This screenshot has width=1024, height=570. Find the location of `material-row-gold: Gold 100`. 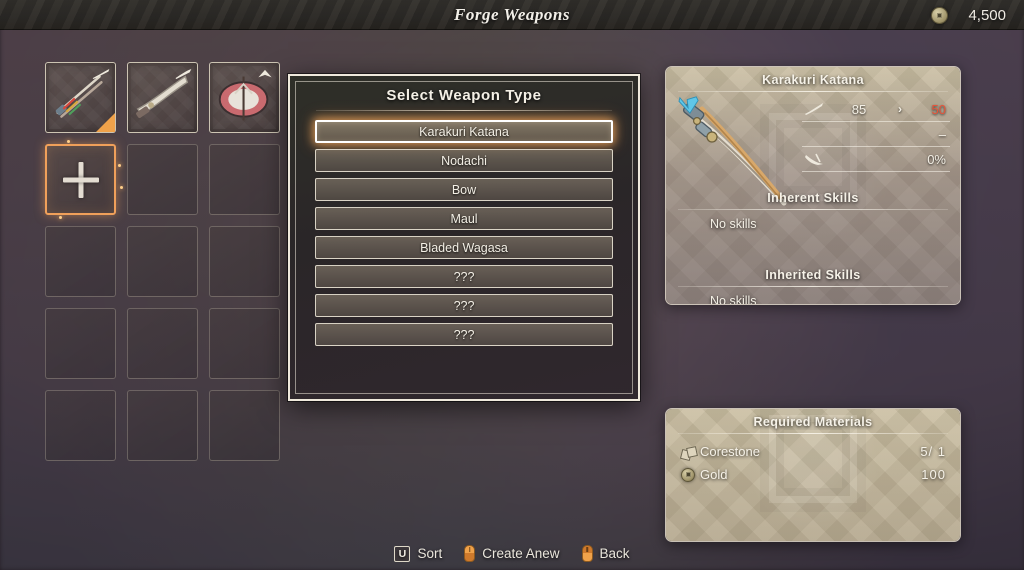

material-row-gold: Gold 100 is located at coordinates (811, 474).